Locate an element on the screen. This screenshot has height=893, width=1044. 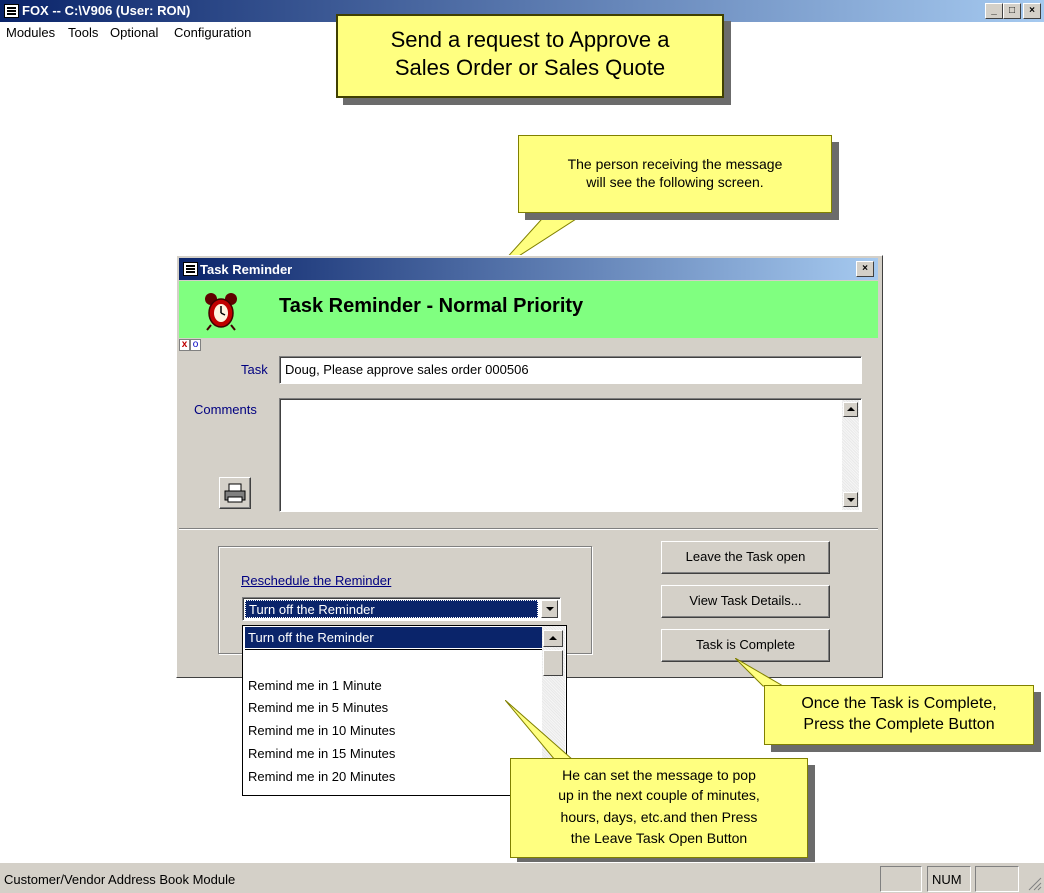
option-15-minutes: Remind me in 15 Minutes is located at coordinates (393, 754).